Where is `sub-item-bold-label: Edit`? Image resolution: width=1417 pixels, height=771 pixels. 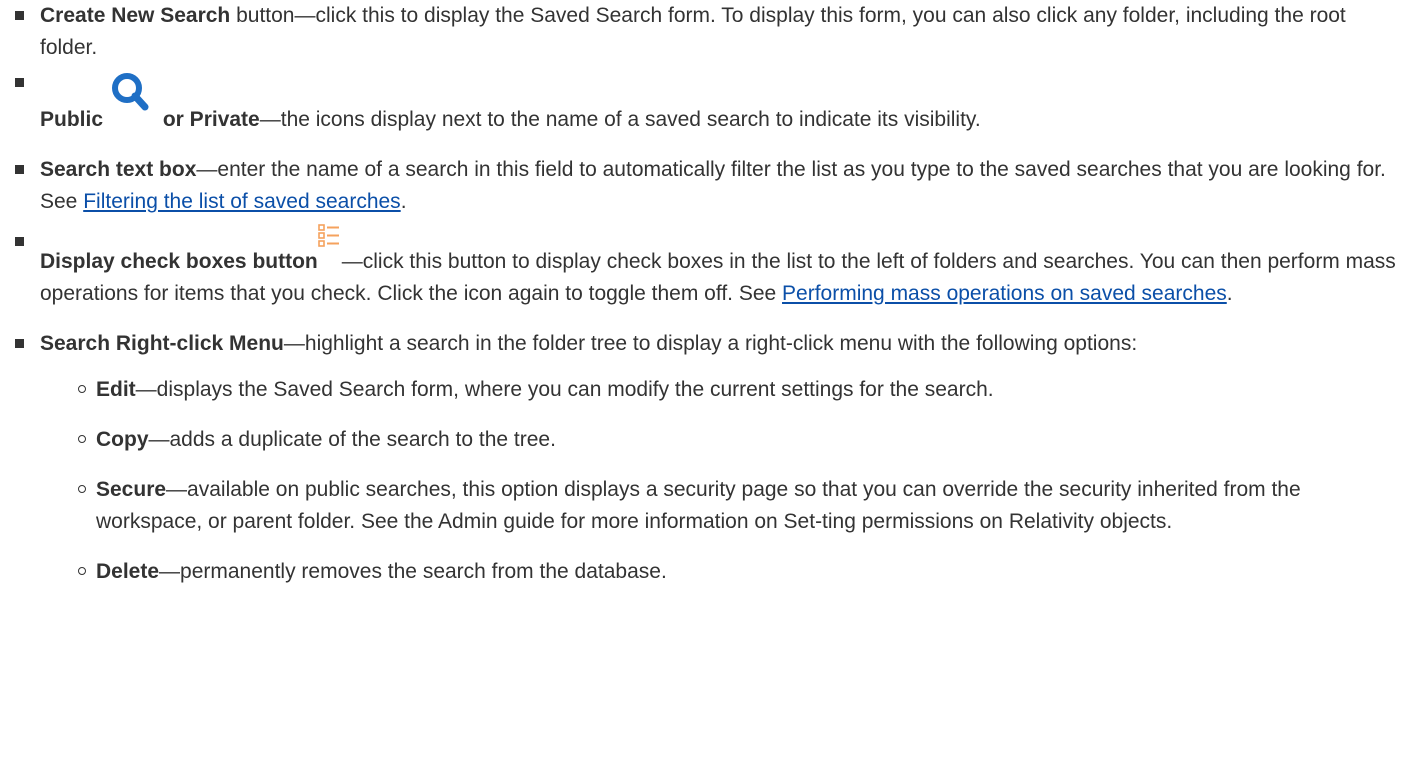 sub-item-bold-label: Edit is located at coordinates (116, 389).